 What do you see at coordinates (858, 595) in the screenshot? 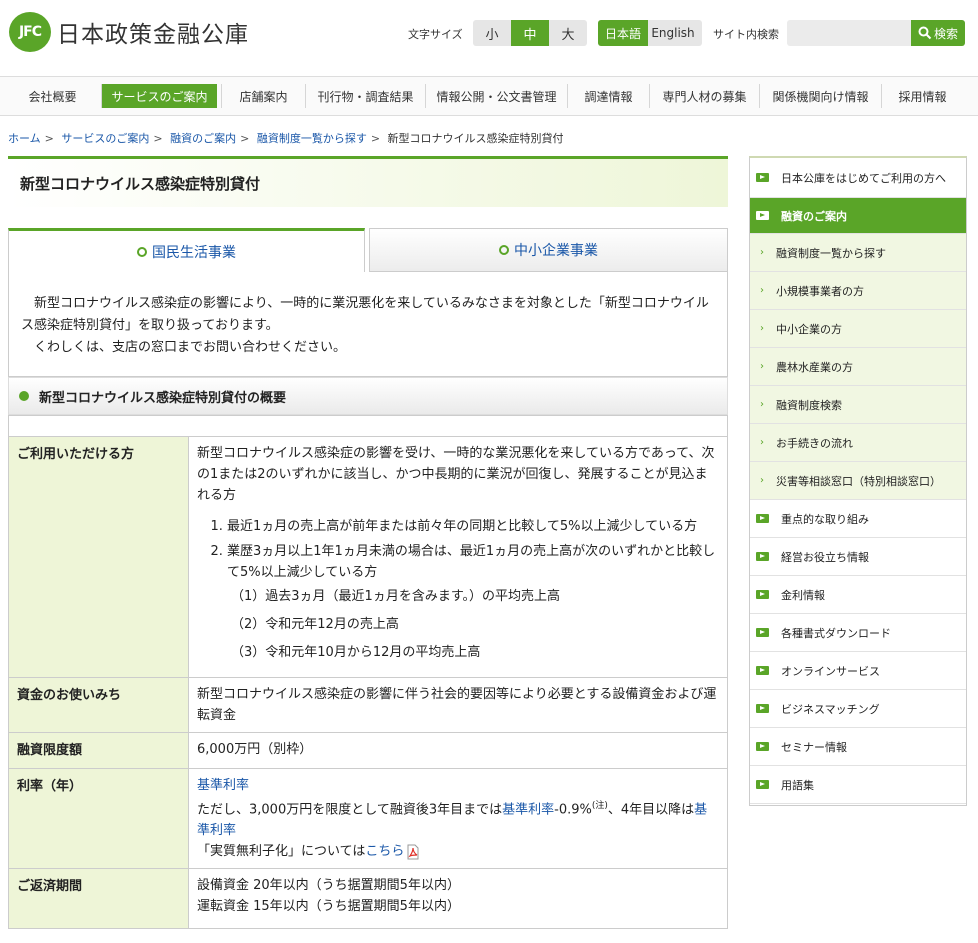
I see `side-nav-item: 金利情報` at bounding box center [858, 595].